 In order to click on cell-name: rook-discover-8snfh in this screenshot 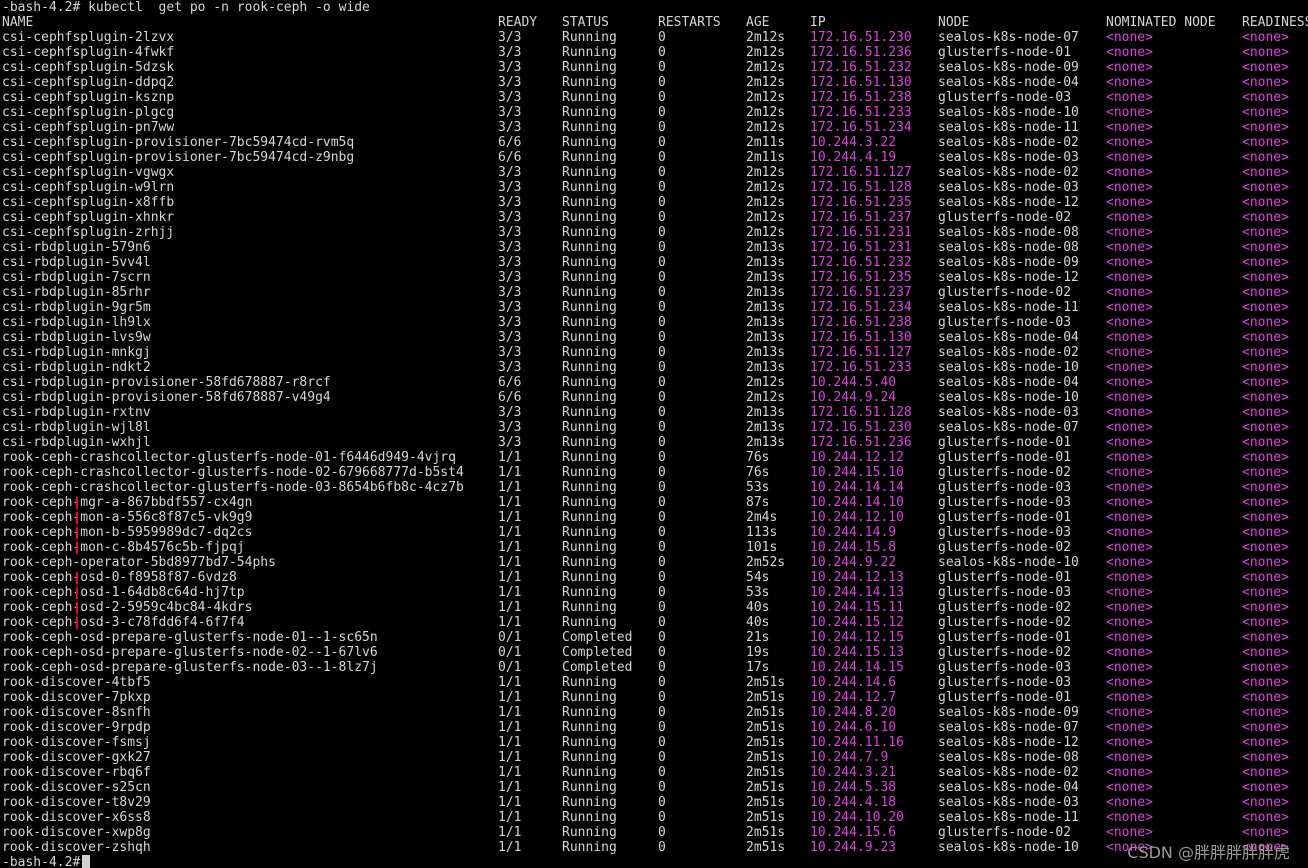, I will do `click(76, 712)`.